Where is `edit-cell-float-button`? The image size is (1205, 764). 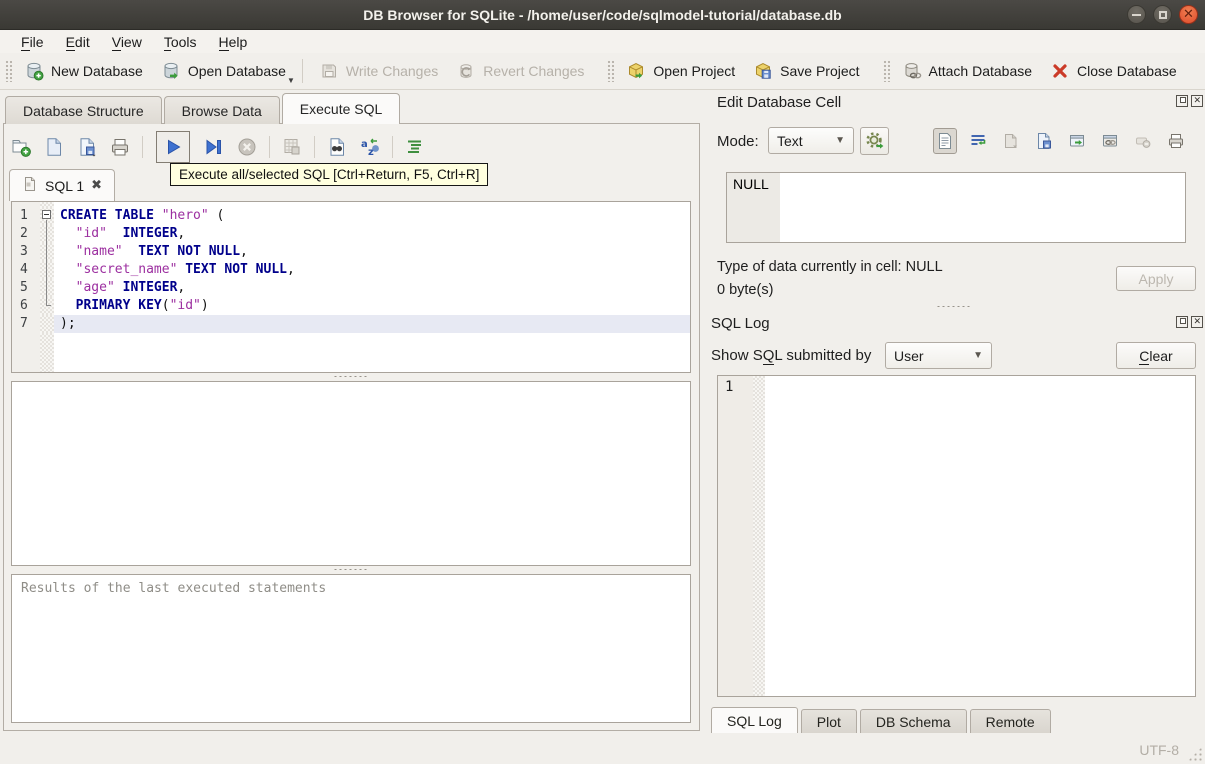
edit-cell-float-button is located at coordinates (1182, 101).